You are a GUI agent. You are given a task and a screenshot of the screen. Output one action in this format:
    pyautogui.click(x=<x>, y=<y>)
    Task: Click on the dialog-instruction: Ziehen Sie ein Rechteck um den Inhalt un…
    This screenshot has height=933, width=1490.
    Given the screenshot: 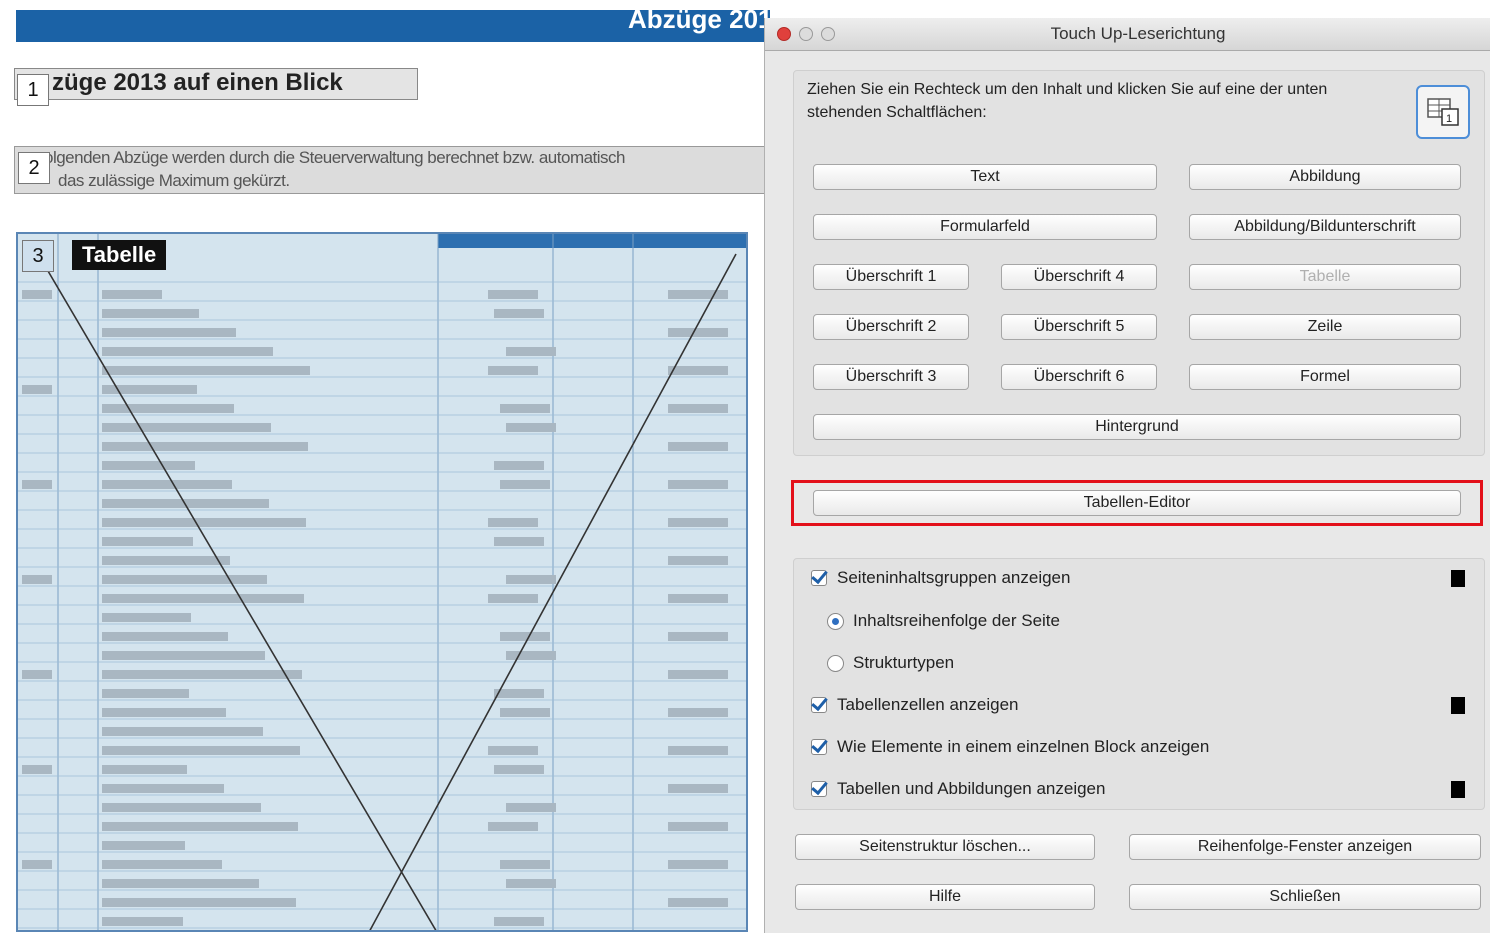 What is the action you would take?
    pyautogui.click(x=1067, y=101)
    